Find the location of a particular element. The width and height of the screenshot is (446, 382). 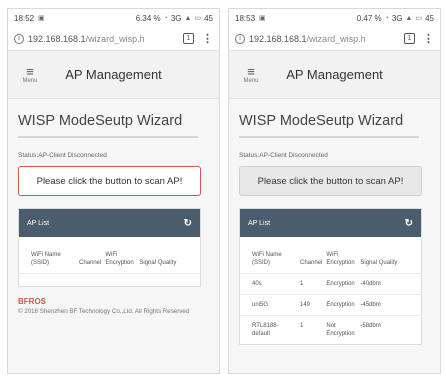

status-time: 18:52 is located at coordinates (24, 18).